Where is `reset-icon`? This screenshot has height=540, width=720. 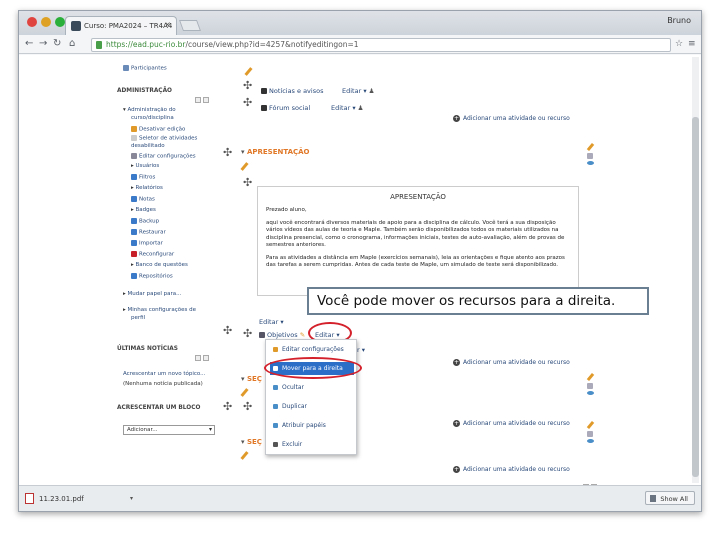 reset-icon is located at coordinates (134, 254).